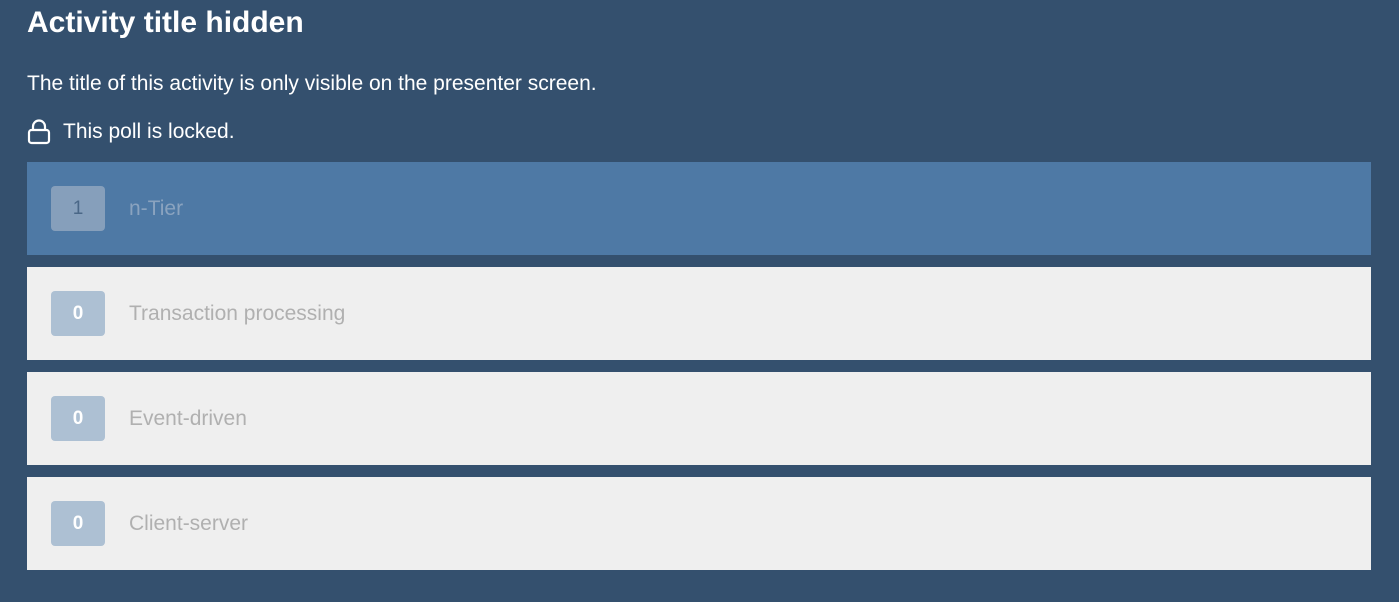 This screenshot has height=602, width=1399. Describe the element at coordinates (188, 418) in the screenshot. I see `option-label: Event-driven` at that location.